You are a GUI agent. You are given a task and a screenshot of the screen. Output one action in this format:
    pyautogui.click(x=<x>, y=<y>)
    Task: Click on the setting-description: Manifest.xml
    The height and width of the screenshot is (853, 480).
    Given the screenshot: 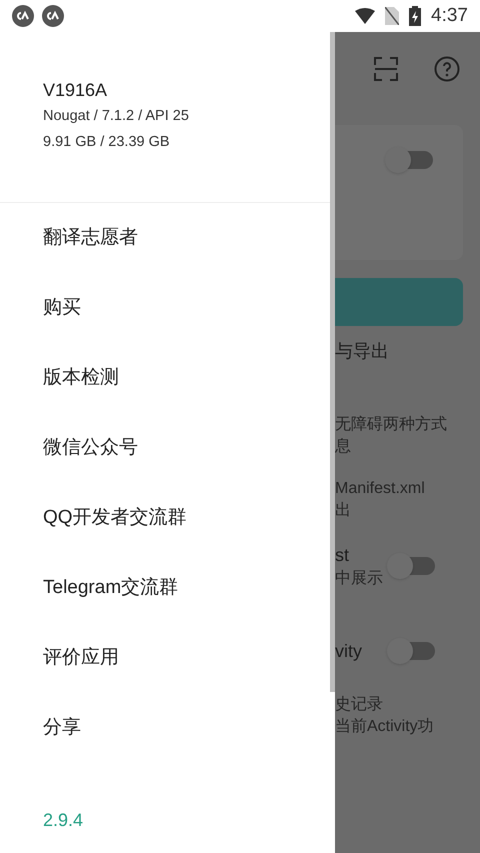 What is the action you would take?
    pyautogui.click(x=380, y=489)
    